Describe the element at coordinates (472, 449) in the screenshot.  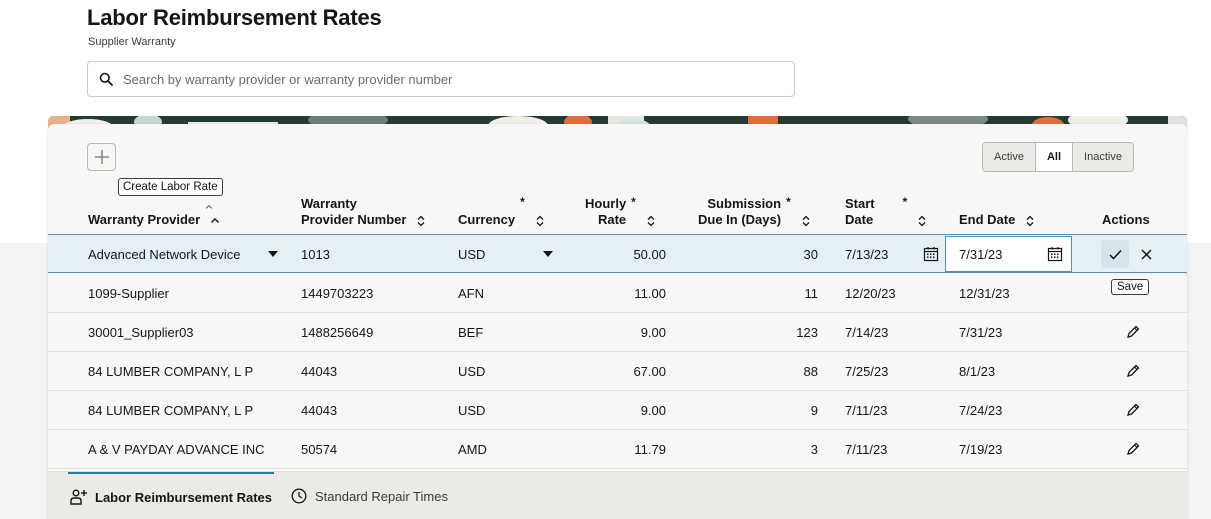
I see `currency-cell: AMD` at that location.